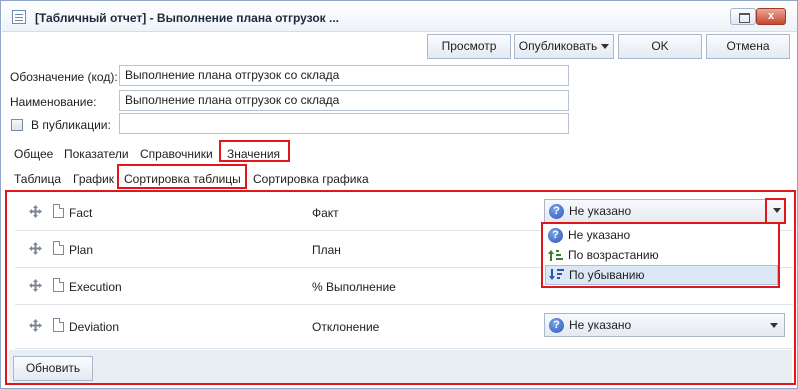 Image resolution: width=798 pixels, height=389 pixels. Describe the element at coordinates (71, 125) in the screenshot. I see `publication-label: В публикации:` at that location.